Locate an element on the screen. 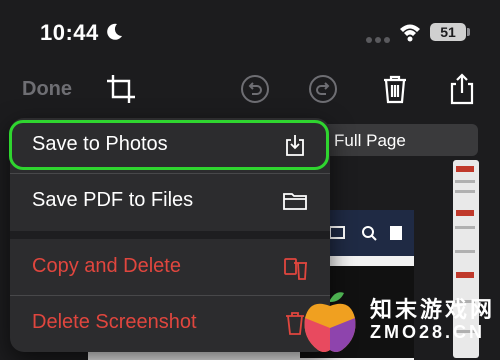  menu-group-separator is located at coordinates (170, 235).